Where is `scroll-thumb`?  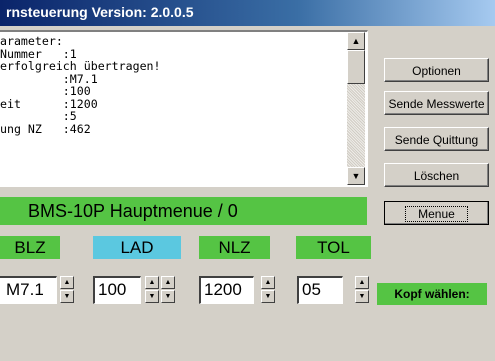
scroll-thumb is located at coordinates (356, 67).